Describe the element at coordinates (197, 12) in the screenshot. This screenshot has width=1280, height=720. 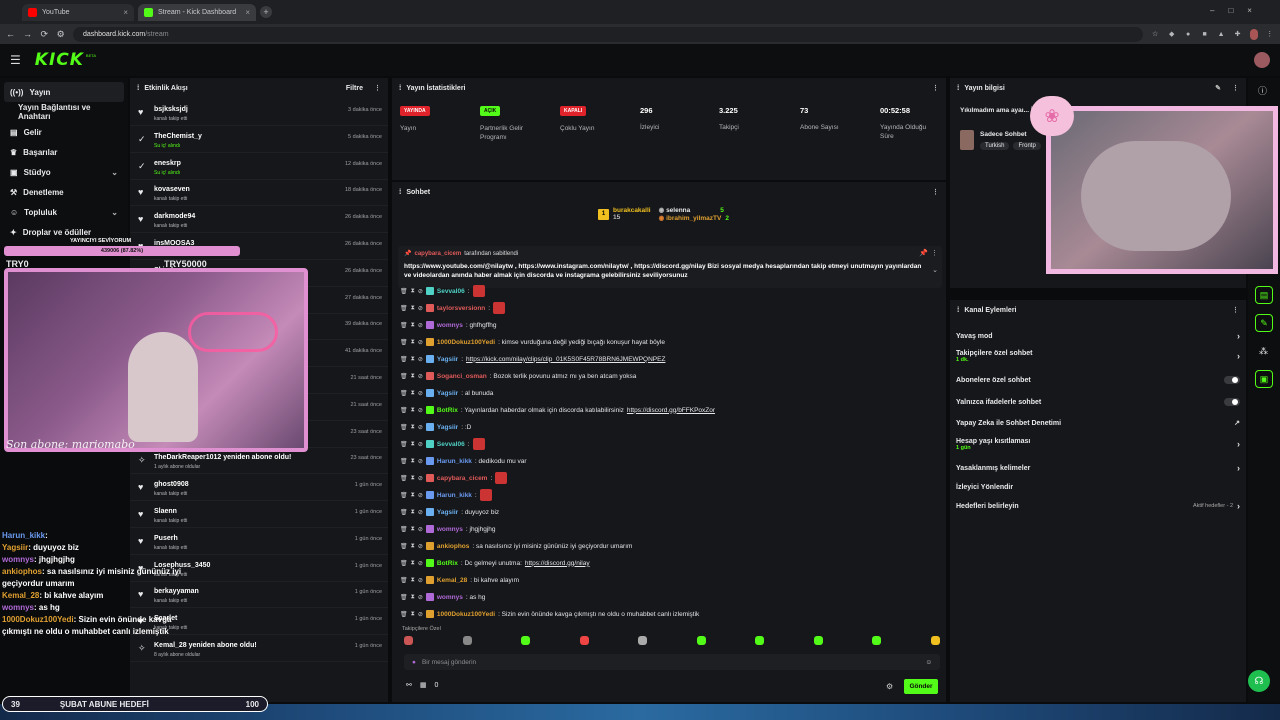
I see `tab-kick-dashboard: Stream - Kick Dashboard ×` at that location.